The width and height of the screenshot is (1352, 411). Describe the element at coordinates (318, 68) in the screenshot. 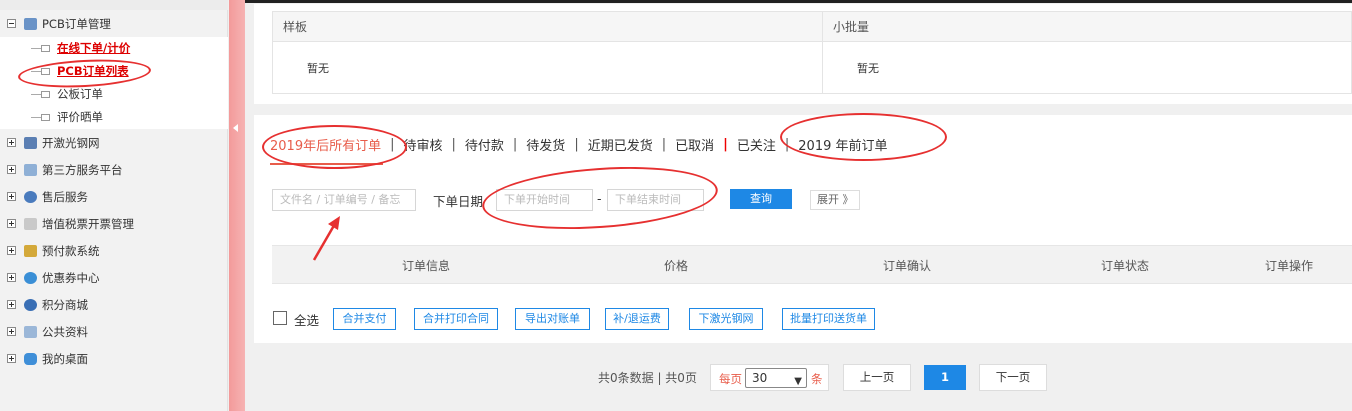

I see `sample-empty-text: 暂无` at that location.